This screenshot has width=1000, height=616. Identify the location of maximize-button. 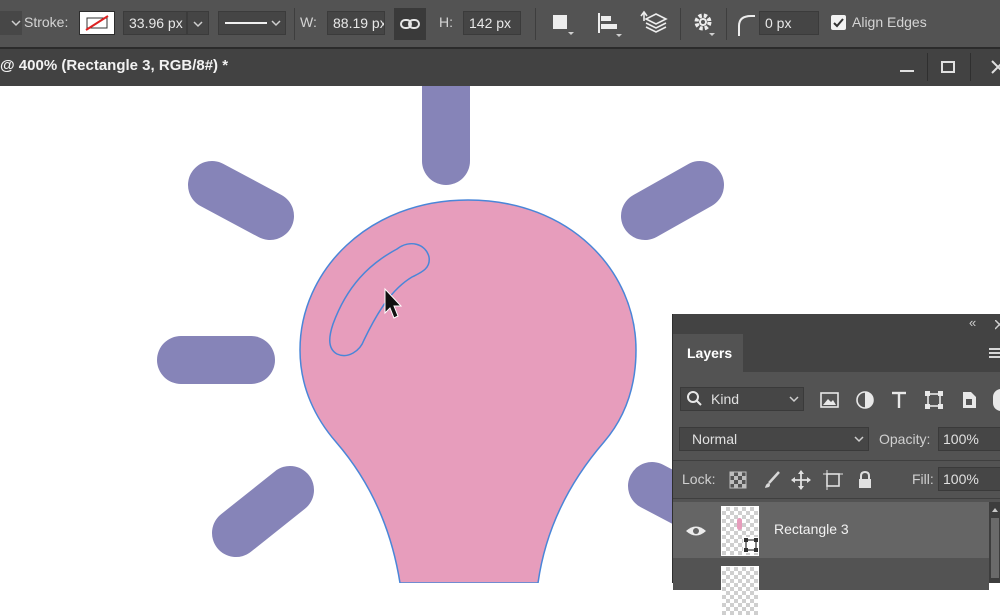
(948, 67).